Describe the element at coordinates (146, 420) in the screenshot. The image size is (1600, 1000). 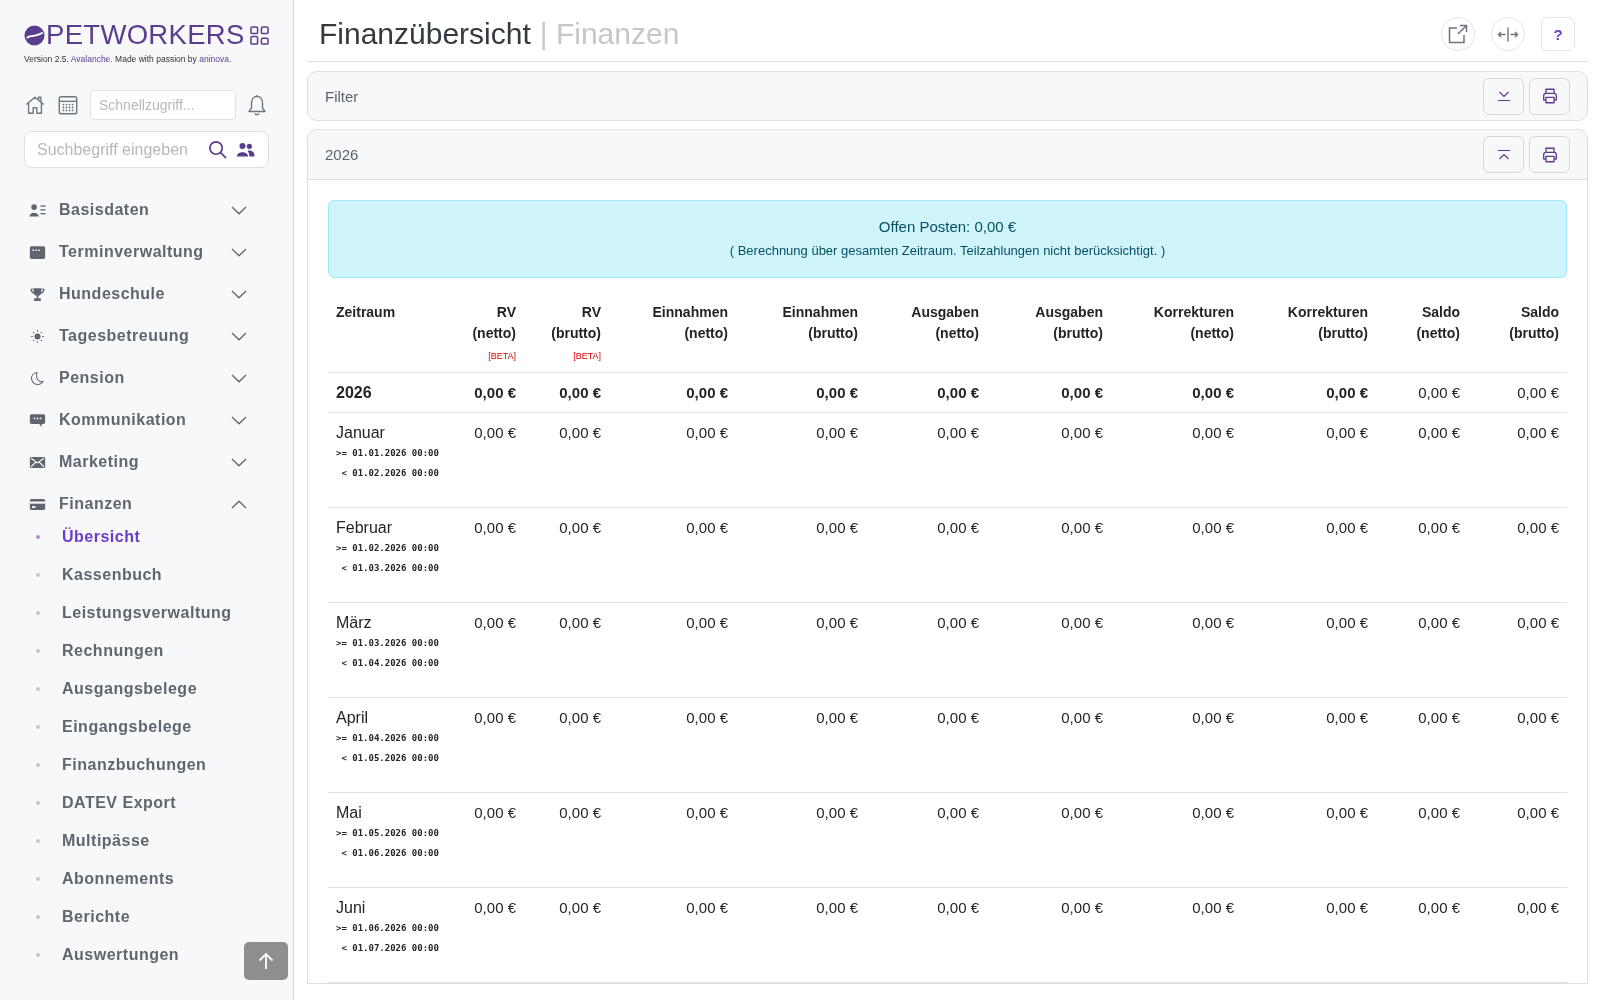
I see `sidebar-item: Kommunikation` at that location.